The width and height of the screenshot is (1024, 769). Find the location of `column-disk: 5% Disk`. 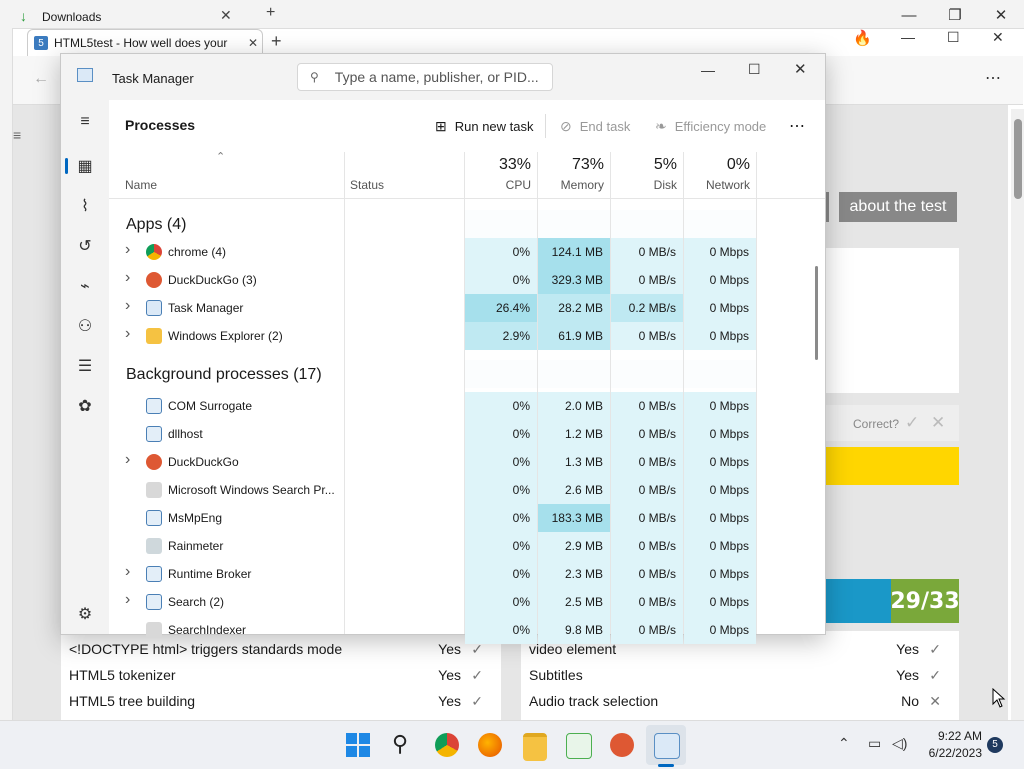

column-disk: 5% Disk is located at coordinates (644, 174).